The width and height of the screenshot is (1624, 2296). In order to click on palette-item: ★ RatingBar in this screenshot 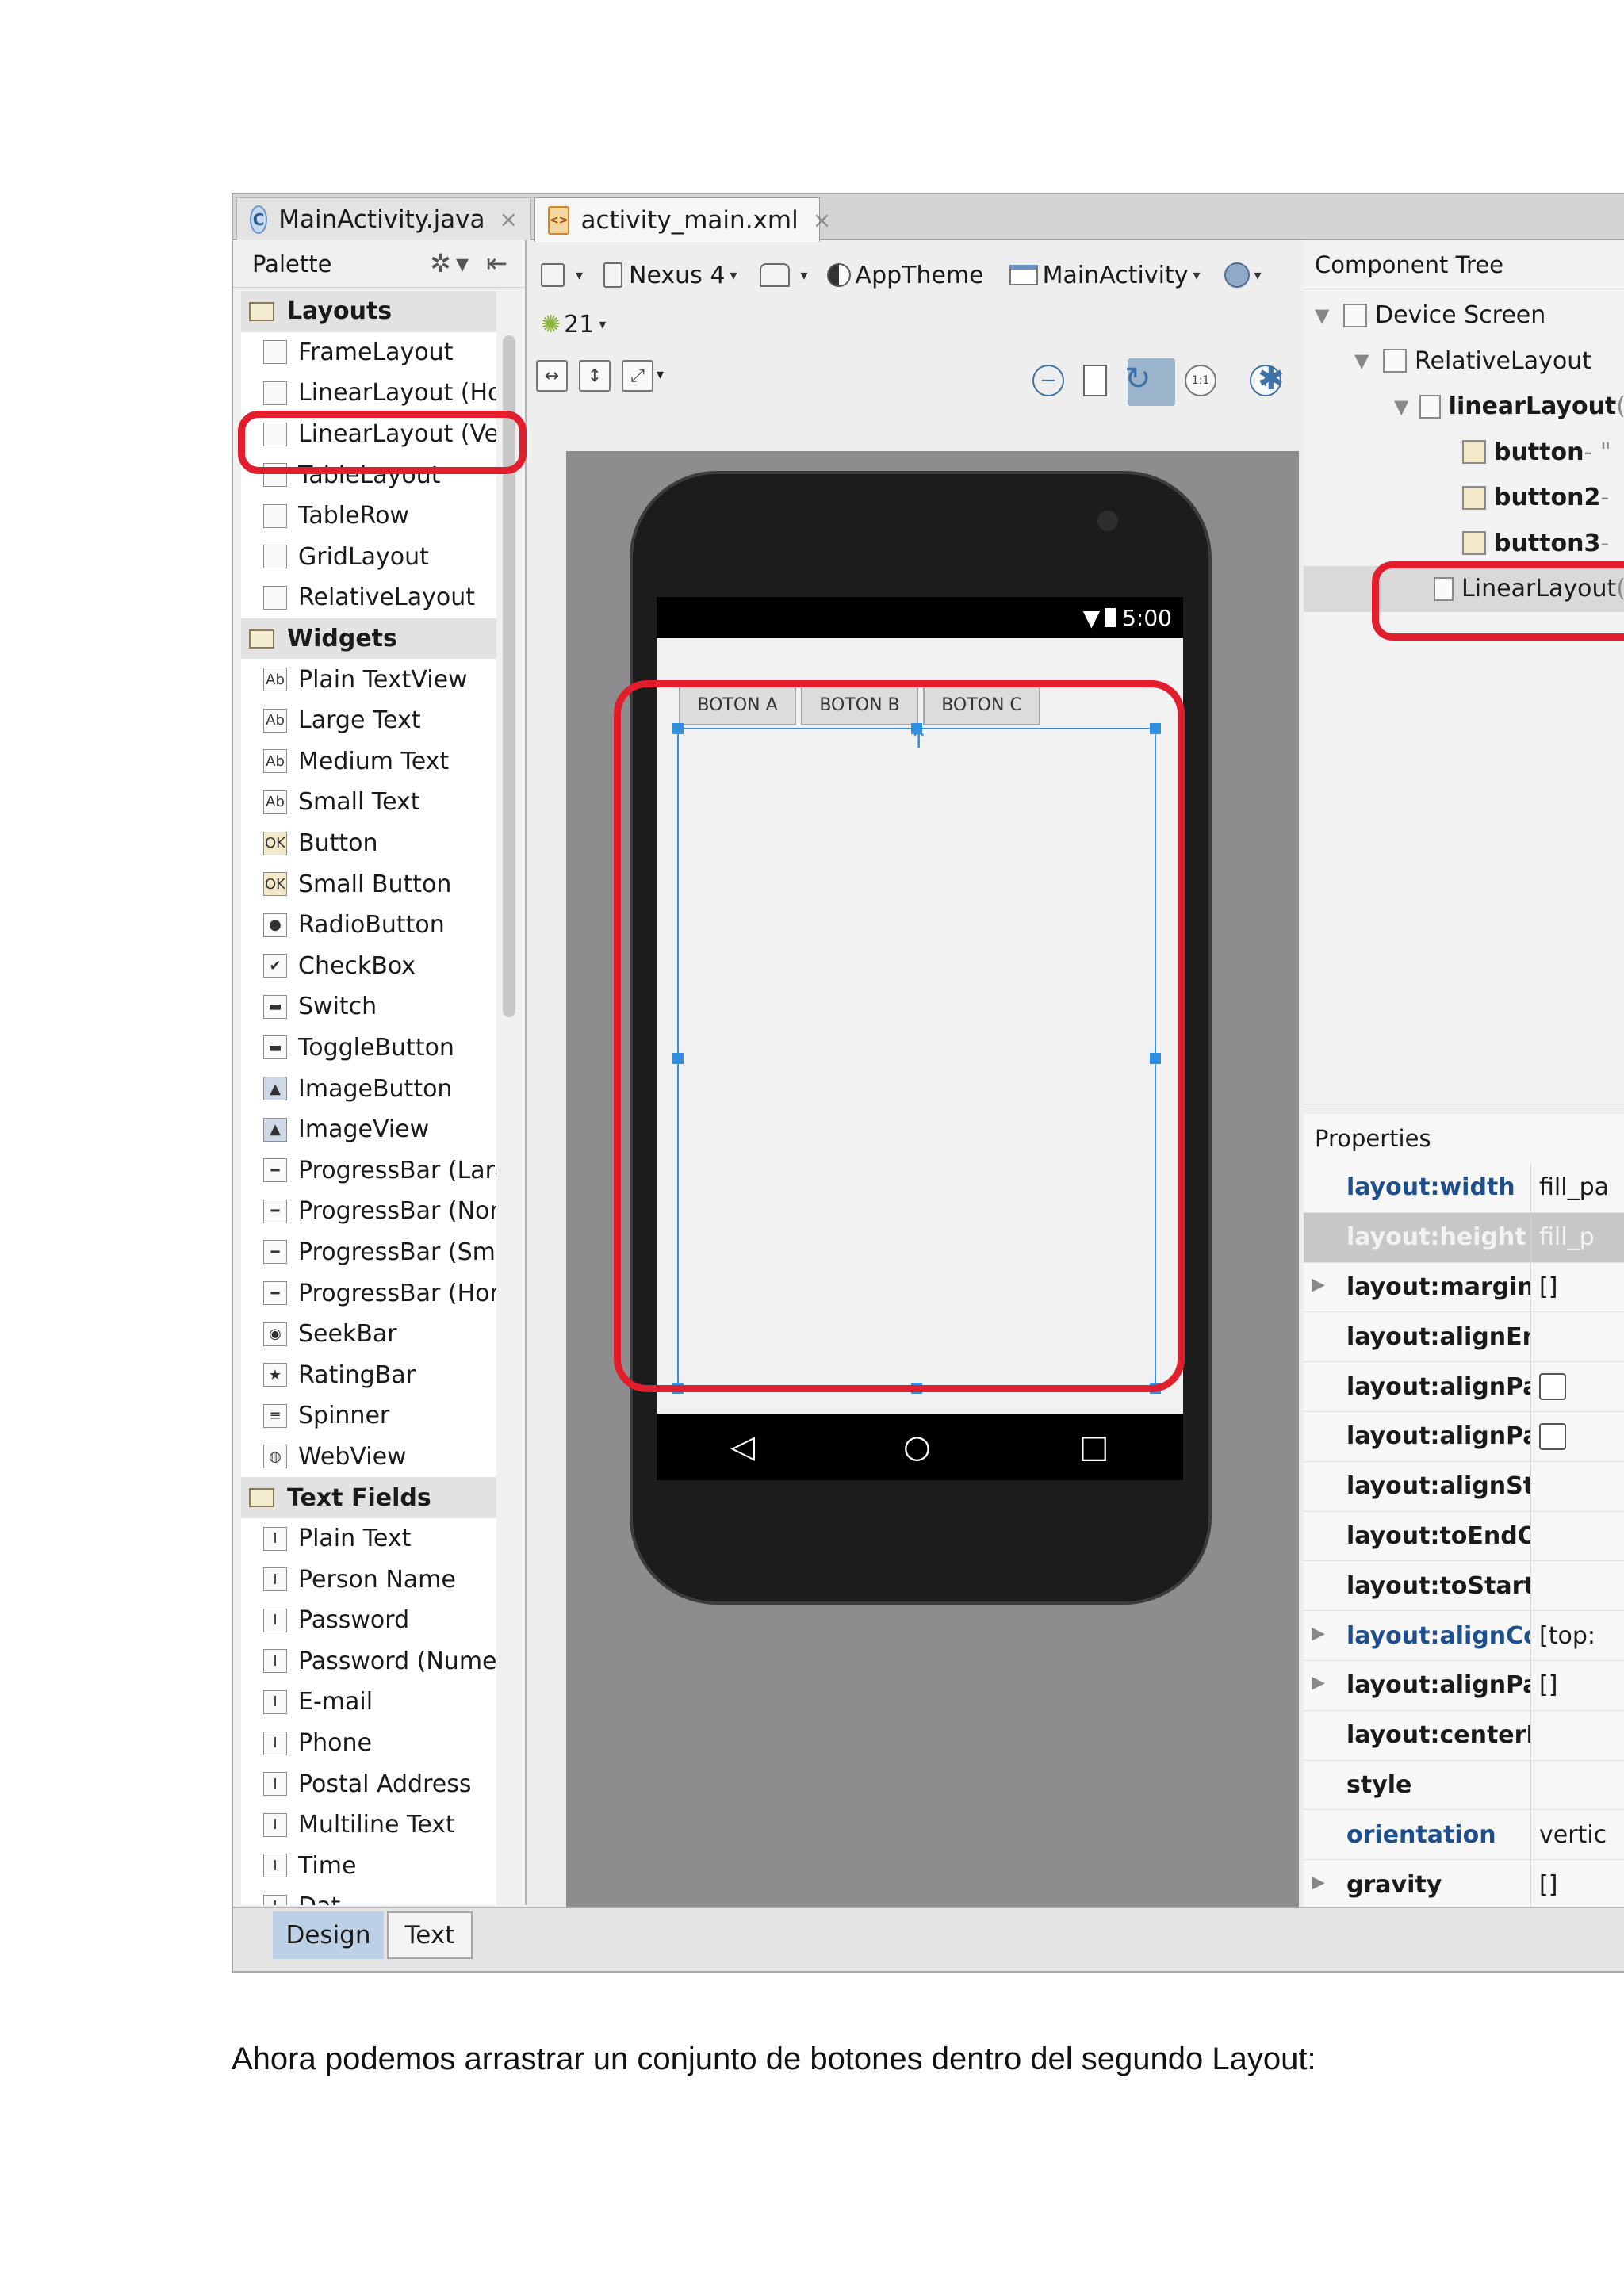, I will do `click(368, 1375)`.